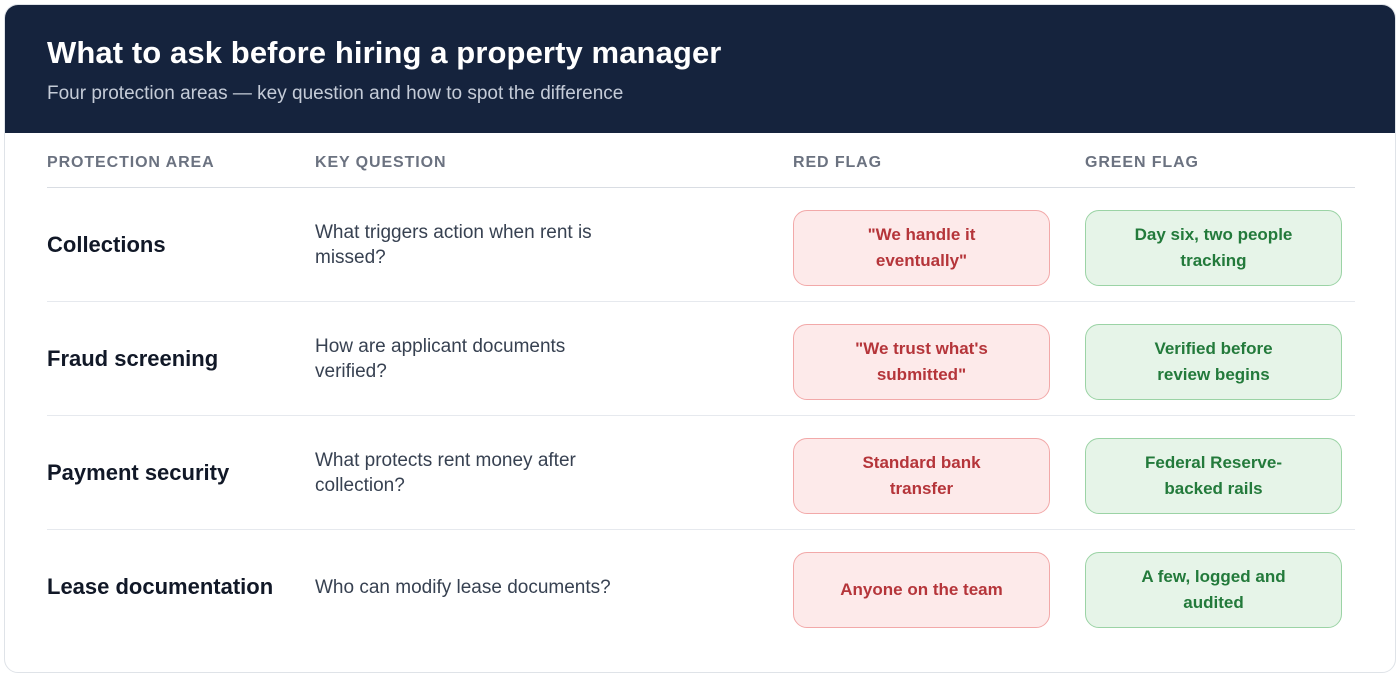 The height and width of the screenshot is (677, 1400). Describe the element at coordinates (160, 586) in the screenshot. I see `protection-area-label: Lease documentation` at that location.